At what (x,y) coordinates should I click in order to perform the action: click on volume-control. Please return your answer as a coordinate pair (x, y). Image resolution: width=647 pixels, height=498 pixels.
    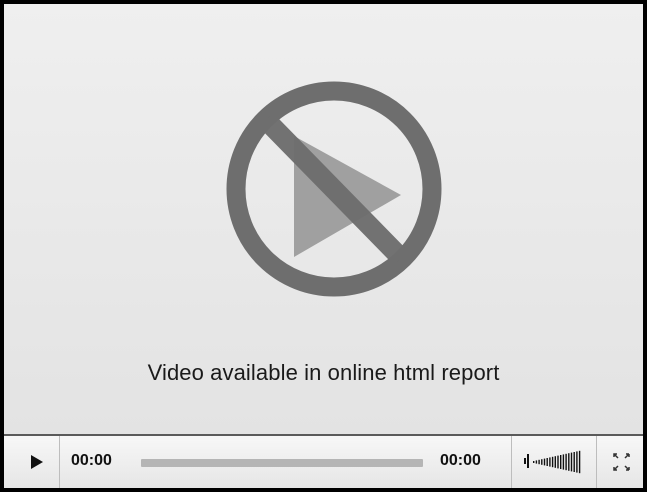
    Looking at the image, I should click on (551, 462).